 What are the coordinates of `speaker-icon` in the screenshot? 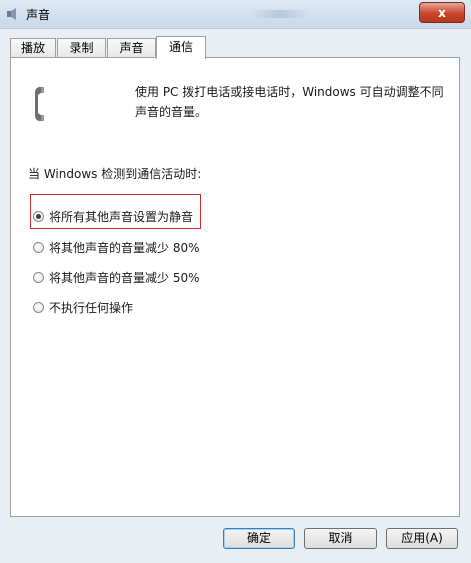 It's located at (11, 14).